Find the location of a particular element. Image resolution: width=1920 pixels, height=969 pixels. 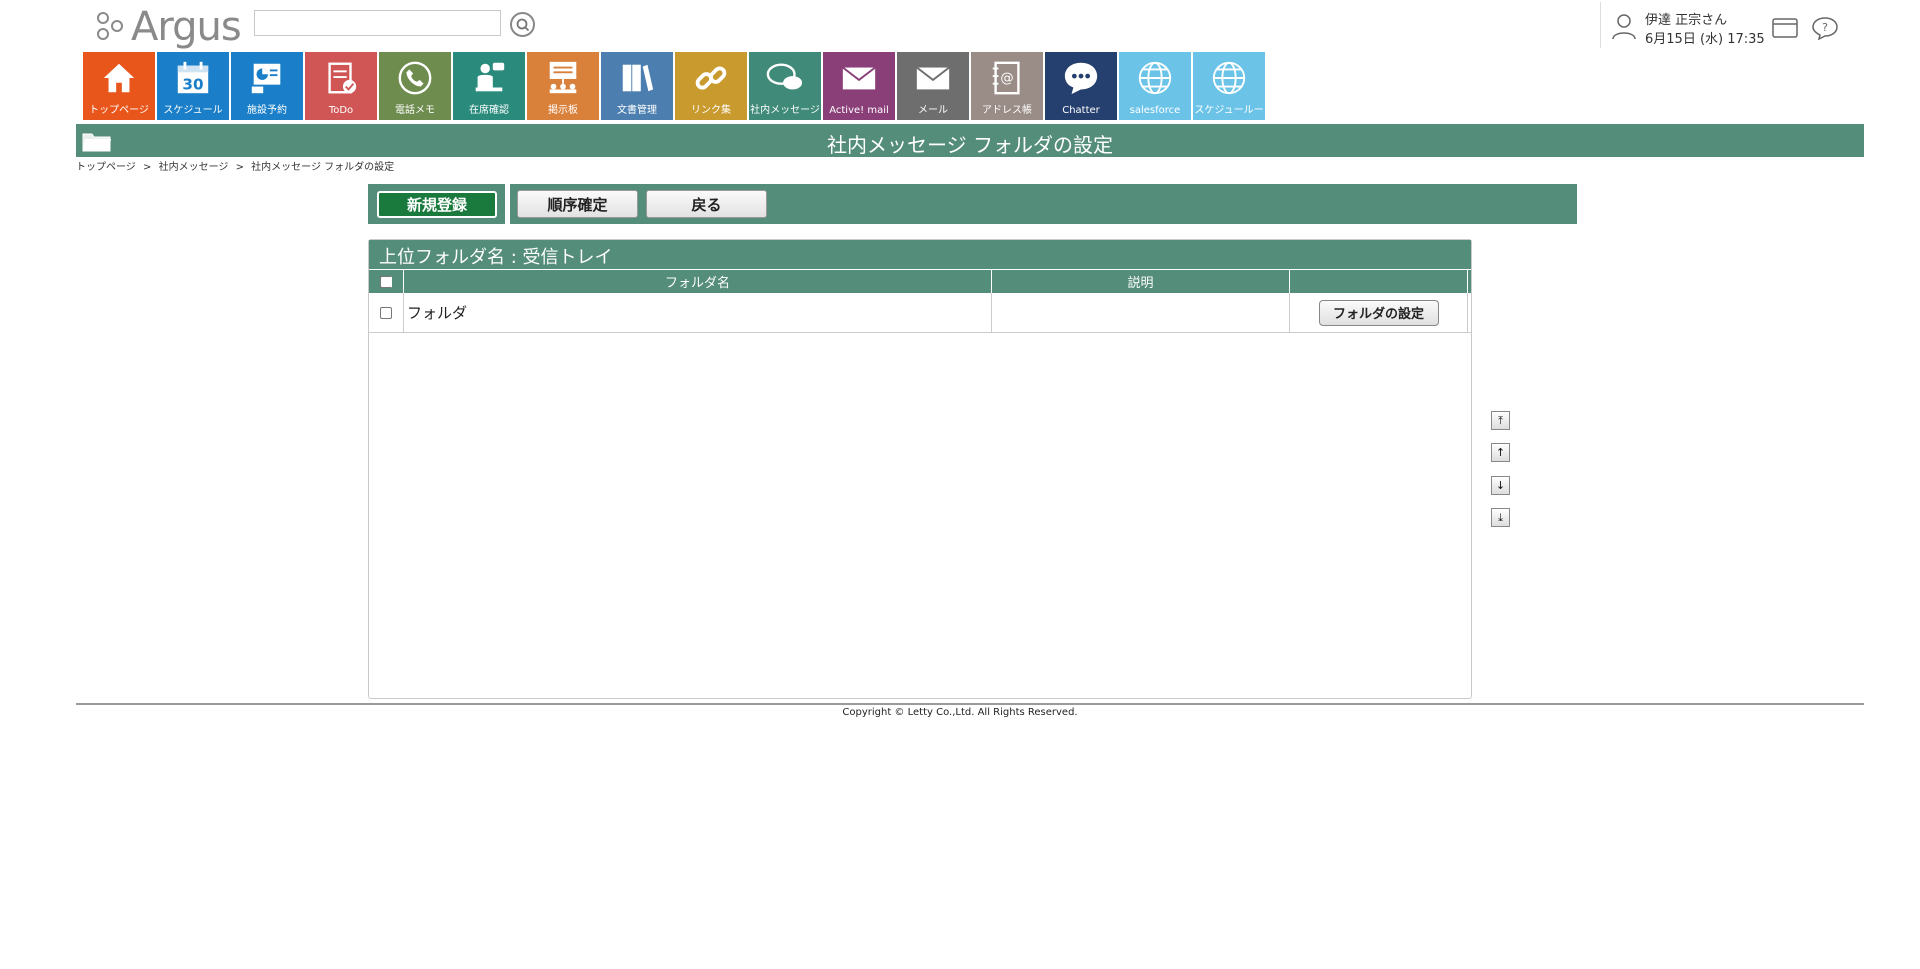

nav-tile-label: 電話メモ is located at coordinates (415, 110).